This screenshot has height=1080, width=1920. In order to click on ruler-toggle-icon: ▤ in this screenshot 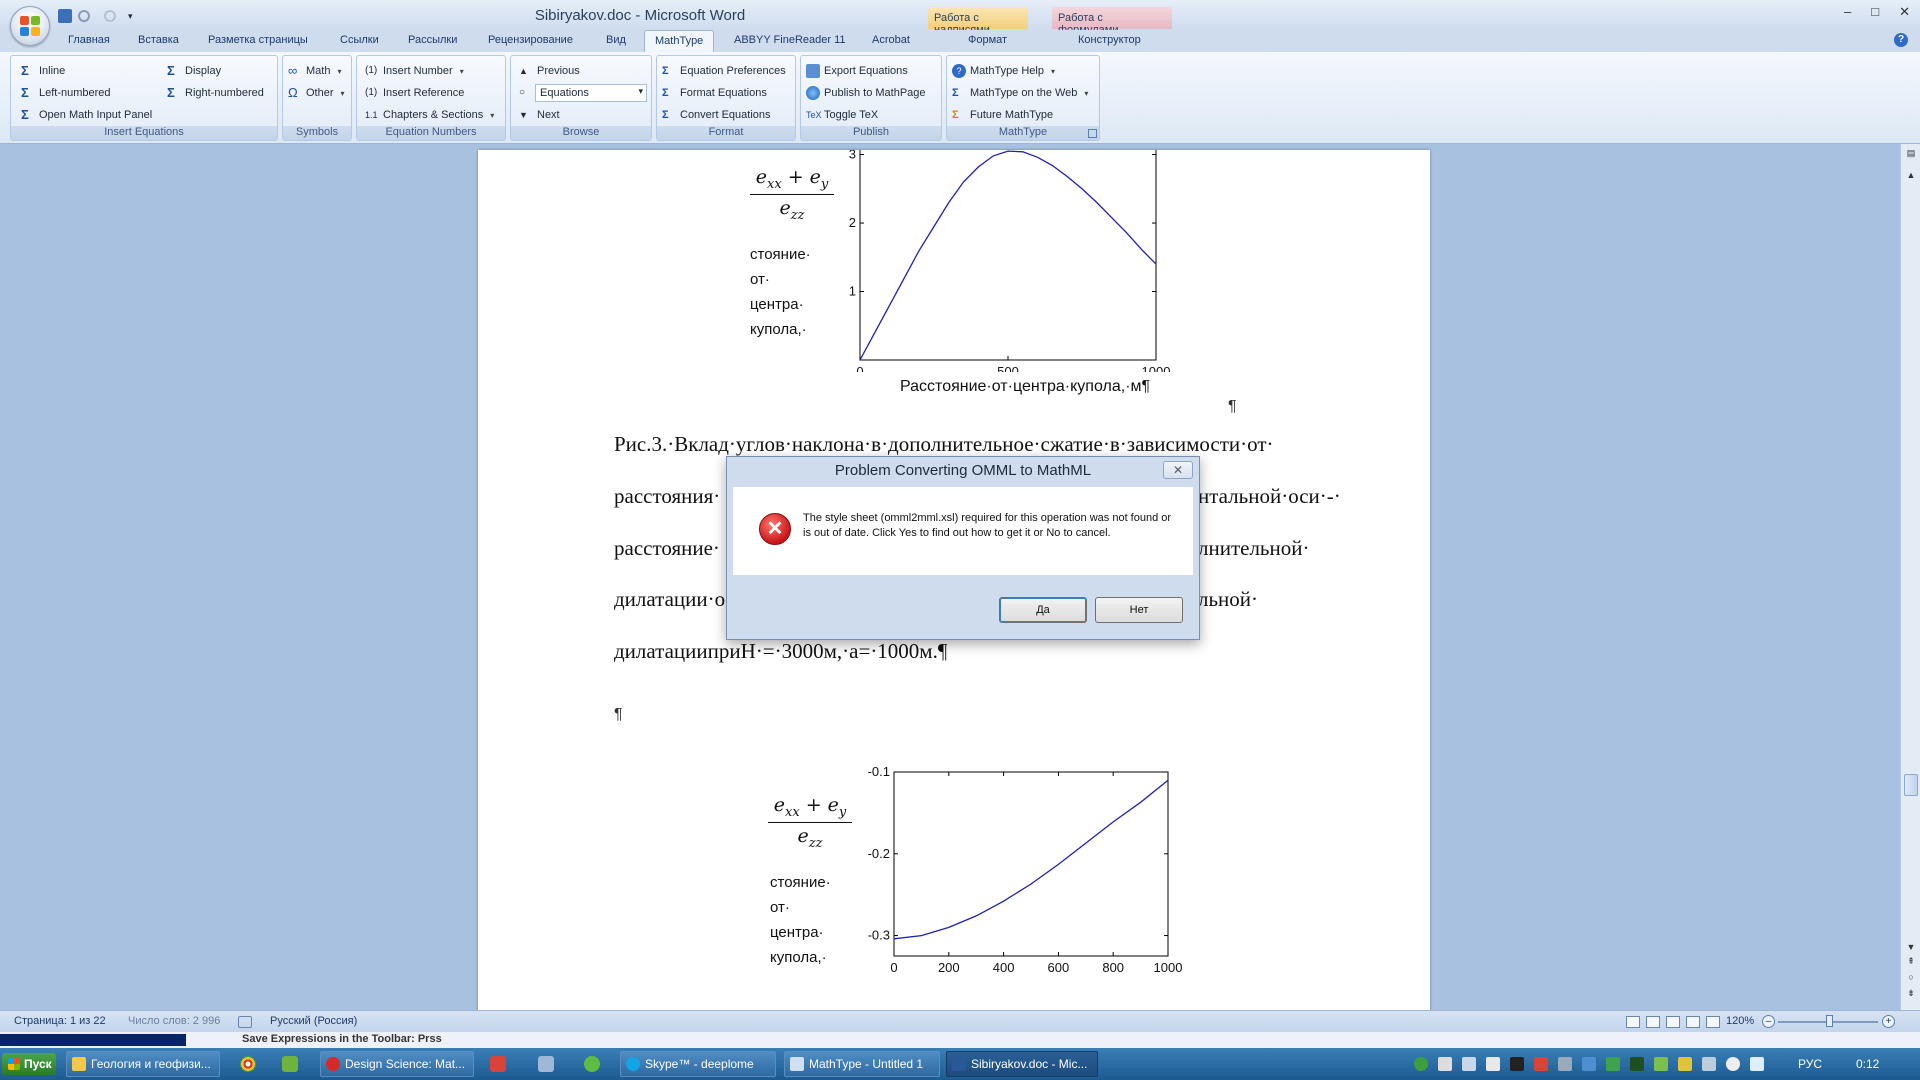, I will do `click(1911, 153)`.